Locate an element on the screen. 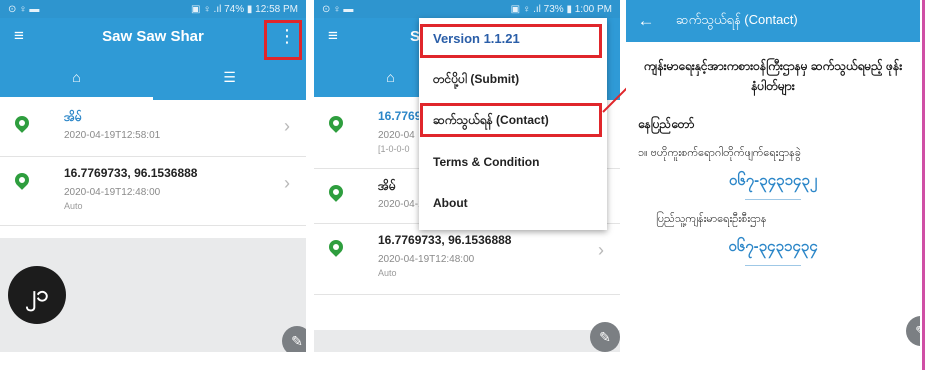 The height and width of the screenshot is (370, 928). tab-list: ☰ is located at coordinates (229, 77).